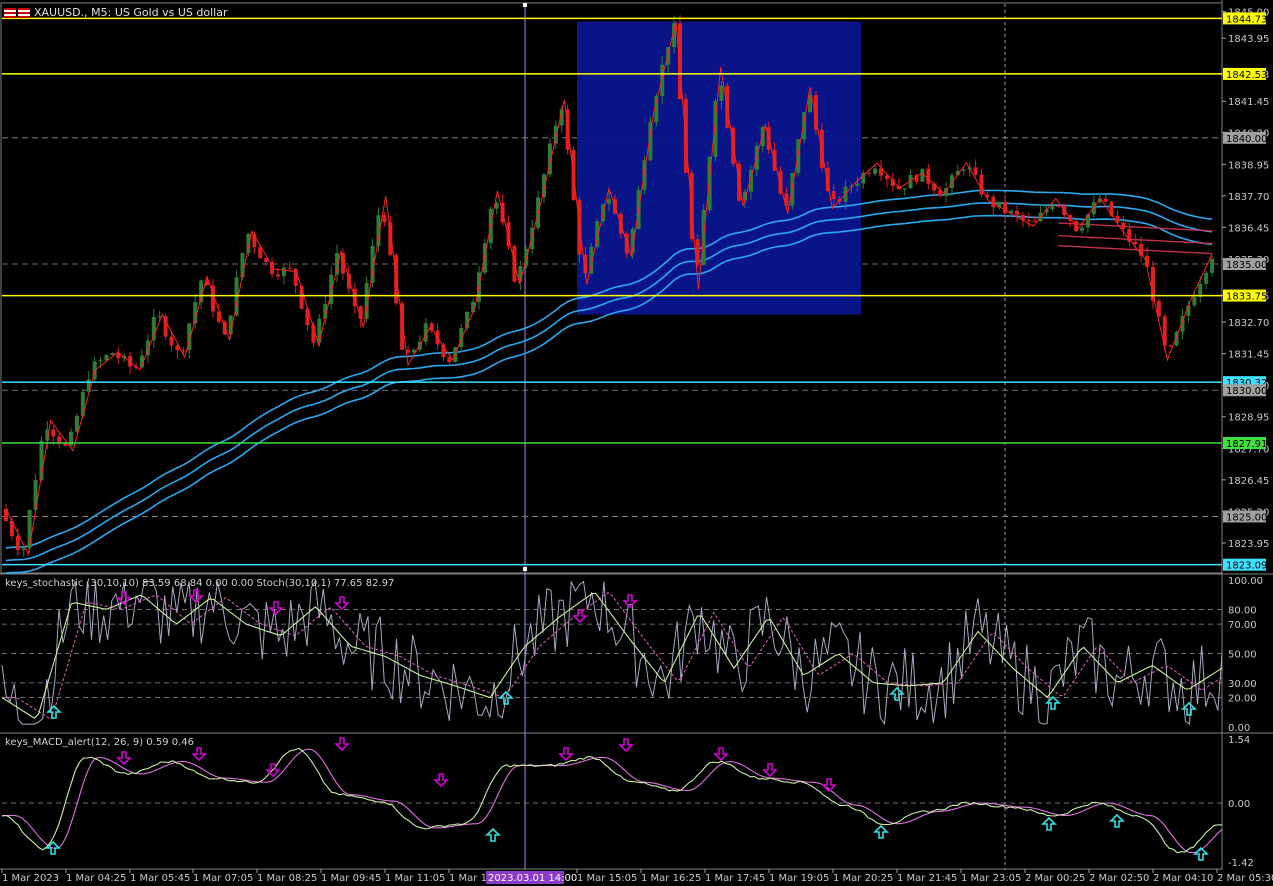 This screenshot has width=1273, height=886. I want to click on stoch-level-label: 50.00, so click(1242, 655).